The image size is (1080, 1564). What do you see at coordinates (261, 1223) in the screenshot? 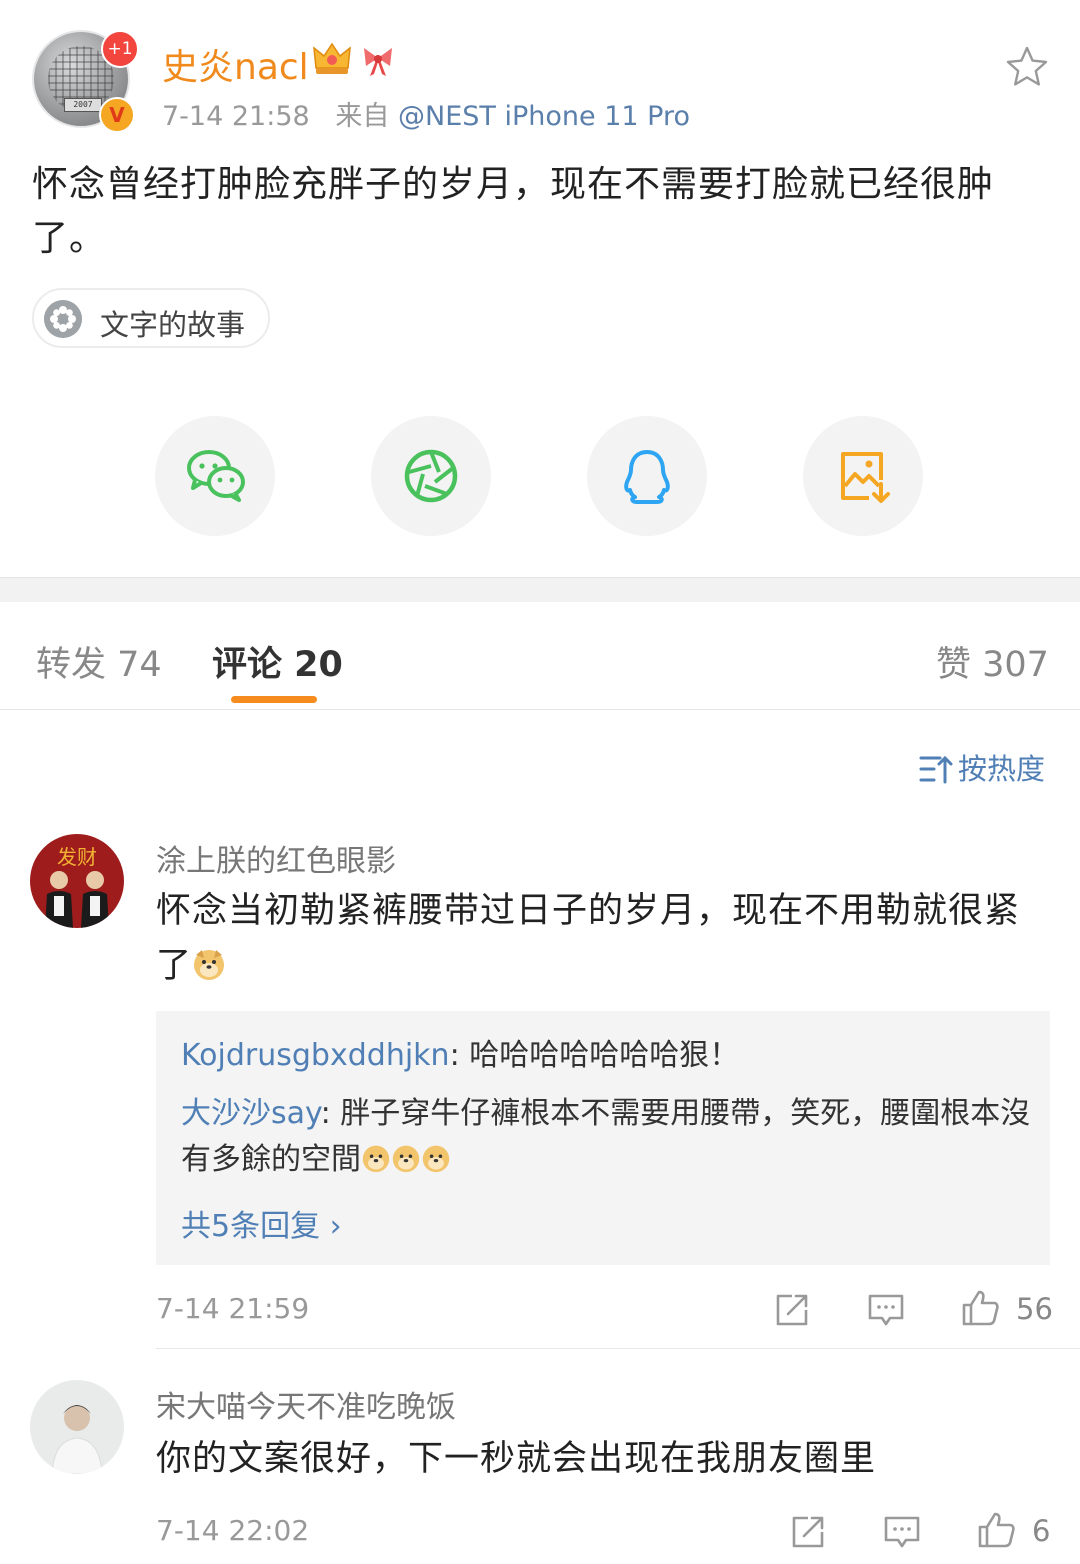
I see `view-all-replies-link: 共5条回复 ›` at bounding box center [261, 1223].